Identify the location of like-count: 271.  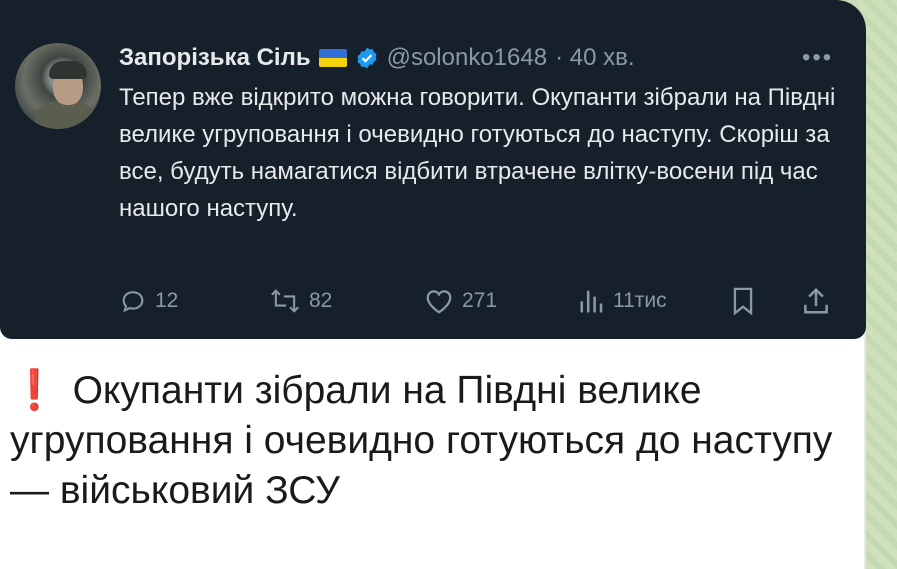
(480, 300).